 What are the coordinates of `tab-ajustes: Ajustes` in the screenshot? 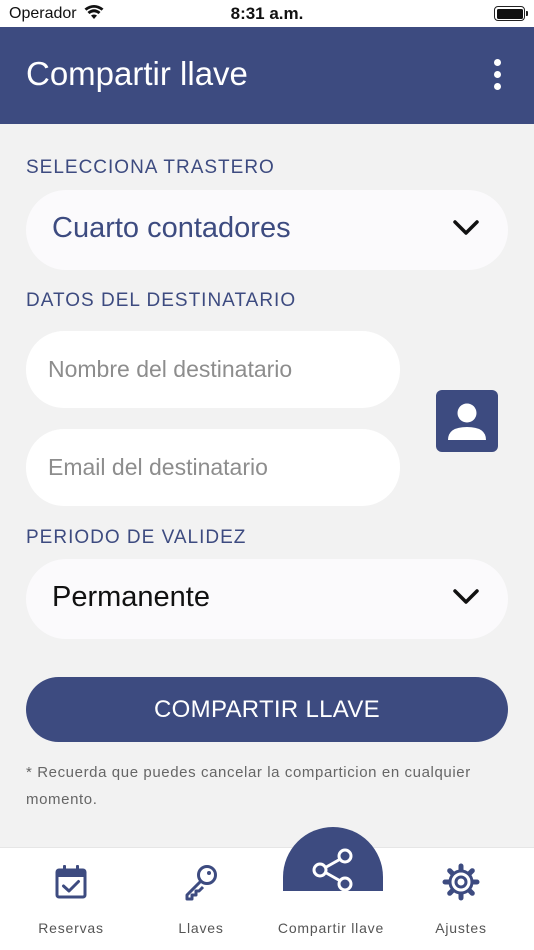 It's located at (461, 899).